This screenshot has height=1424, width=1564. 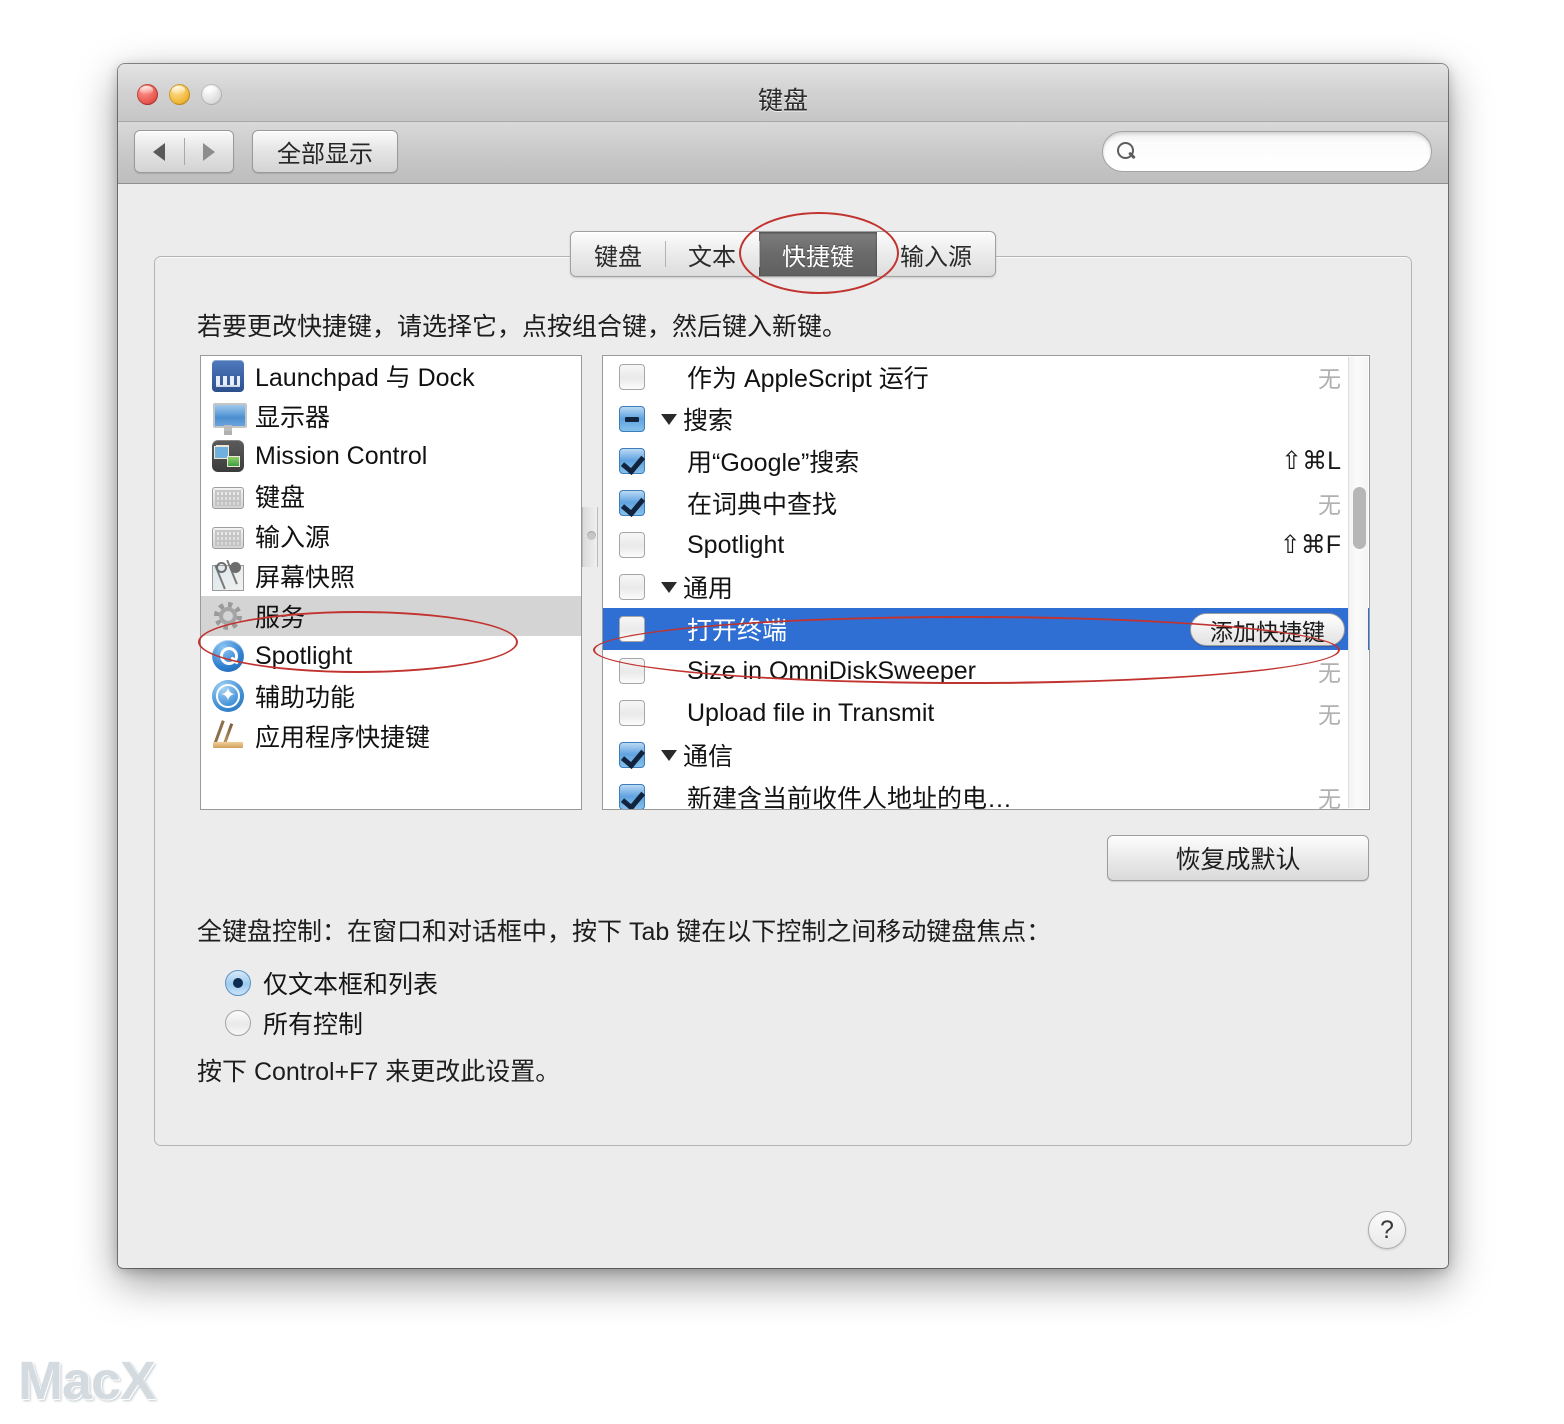 What do you see at coordinates (293, 538) in the screenshot?
I see `sidebar-item-label: 输入源` at bounding box center [293, 538].